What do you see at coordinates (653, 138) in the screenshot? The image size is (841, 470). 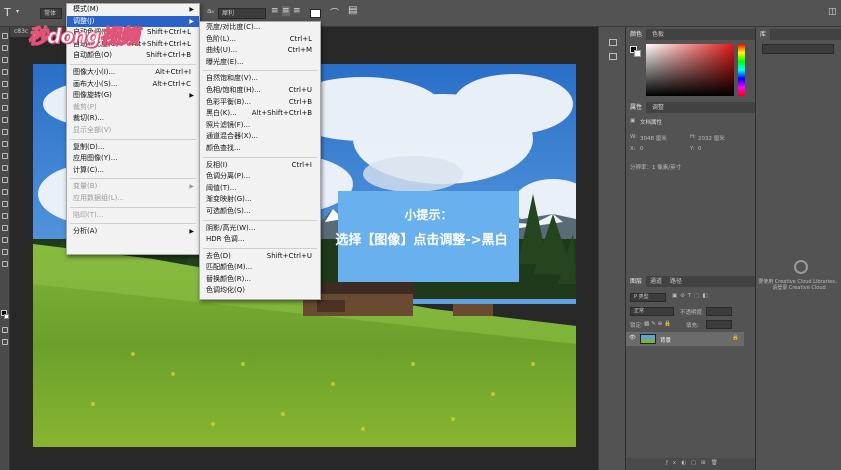 I see `width-value: 3048 厘米` at bounding box center [653, 138].